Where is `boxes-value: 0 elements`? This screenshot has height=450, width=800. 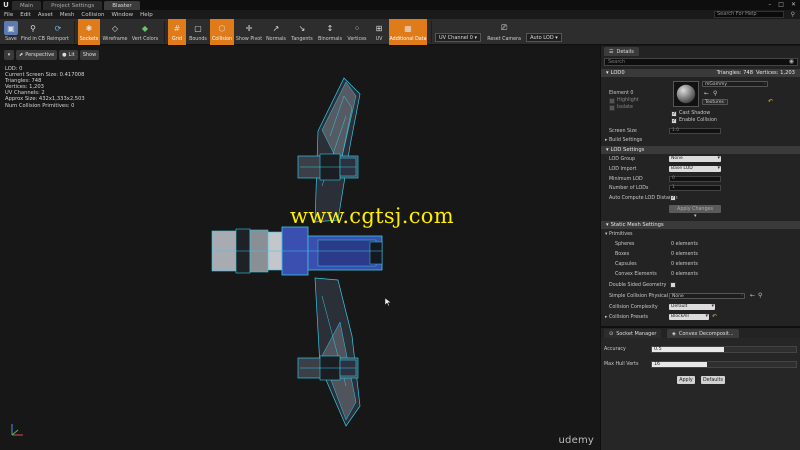
boxes-value: 0 elements is located at coordinates (684, 254).